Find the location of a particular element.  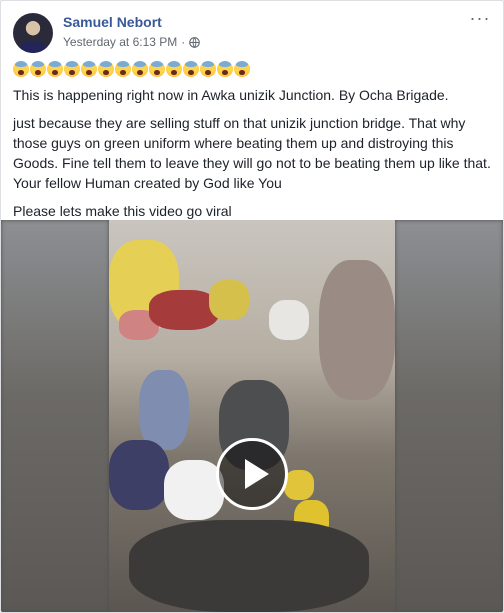

video-blur-right is located at coordinates (449, 416).